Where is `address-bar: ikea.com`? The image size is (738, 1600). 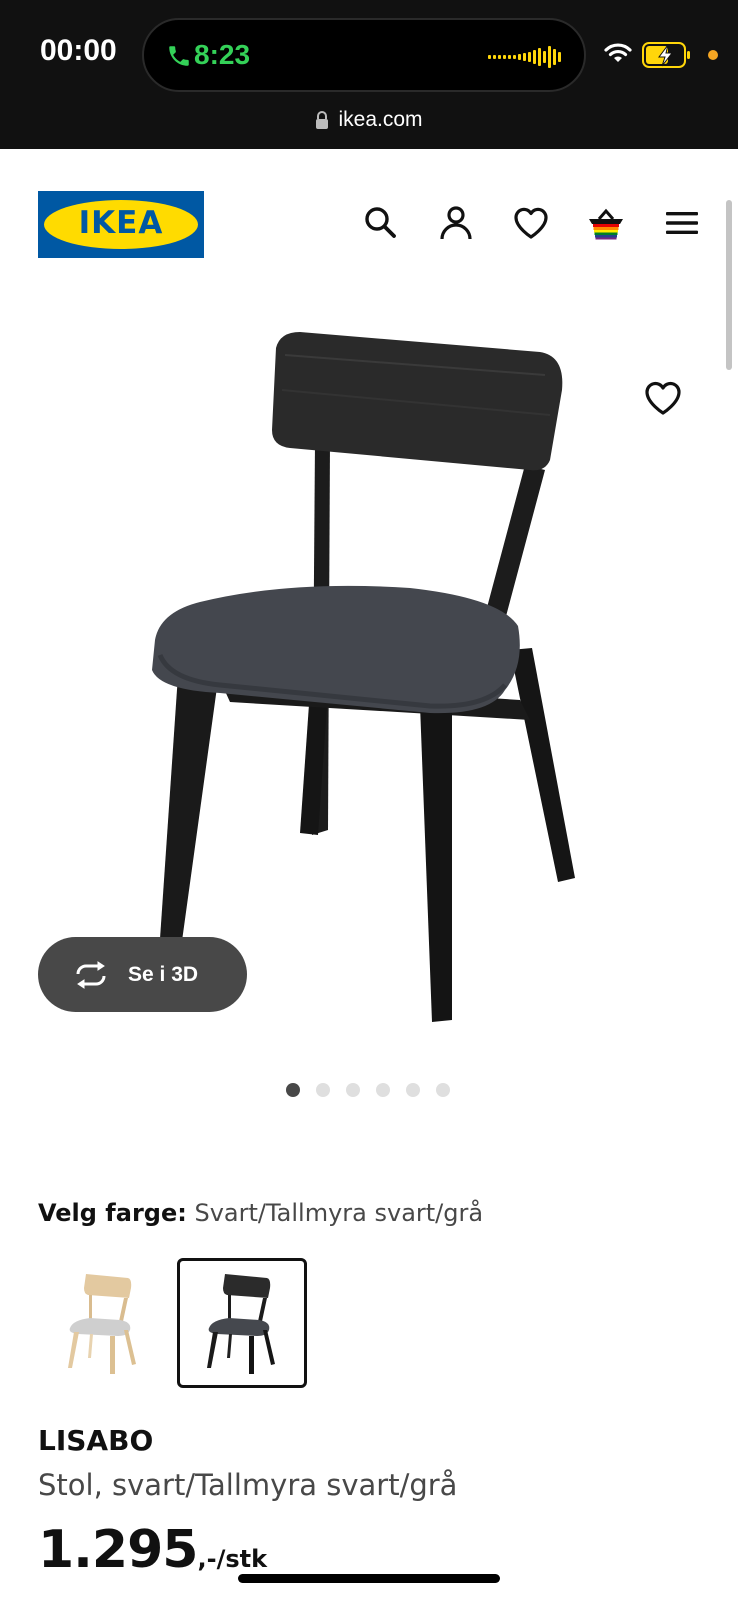
address-bar: ikea.com is located at coordinates (369, 120).